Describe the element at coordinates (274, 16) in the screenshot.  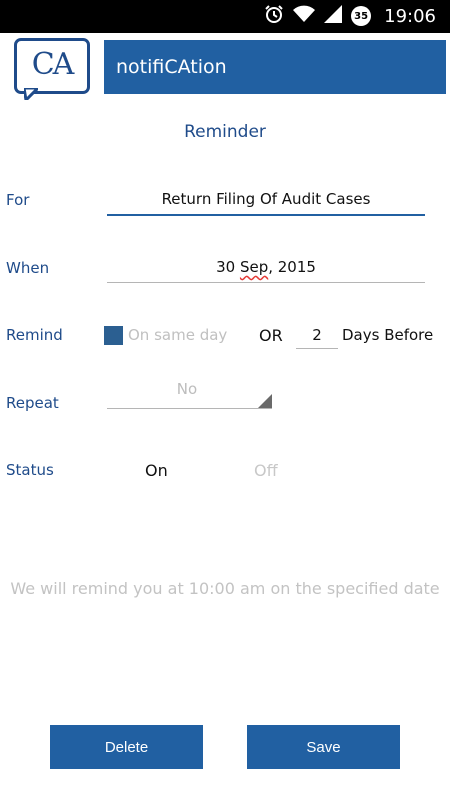
I see `alarm-icon` at that location.